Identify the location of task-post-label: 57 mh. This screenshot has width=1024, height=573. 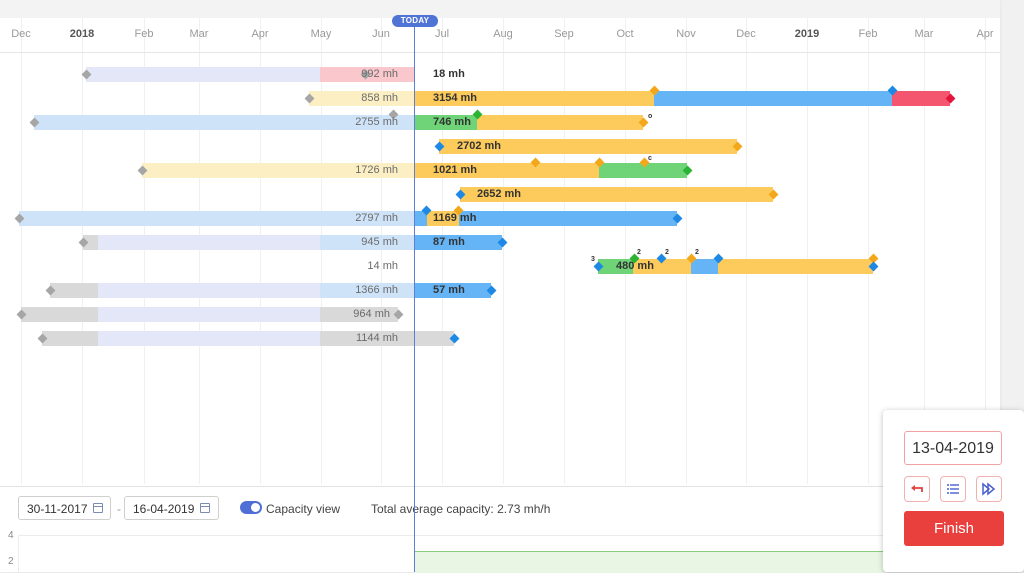
(449, 290).